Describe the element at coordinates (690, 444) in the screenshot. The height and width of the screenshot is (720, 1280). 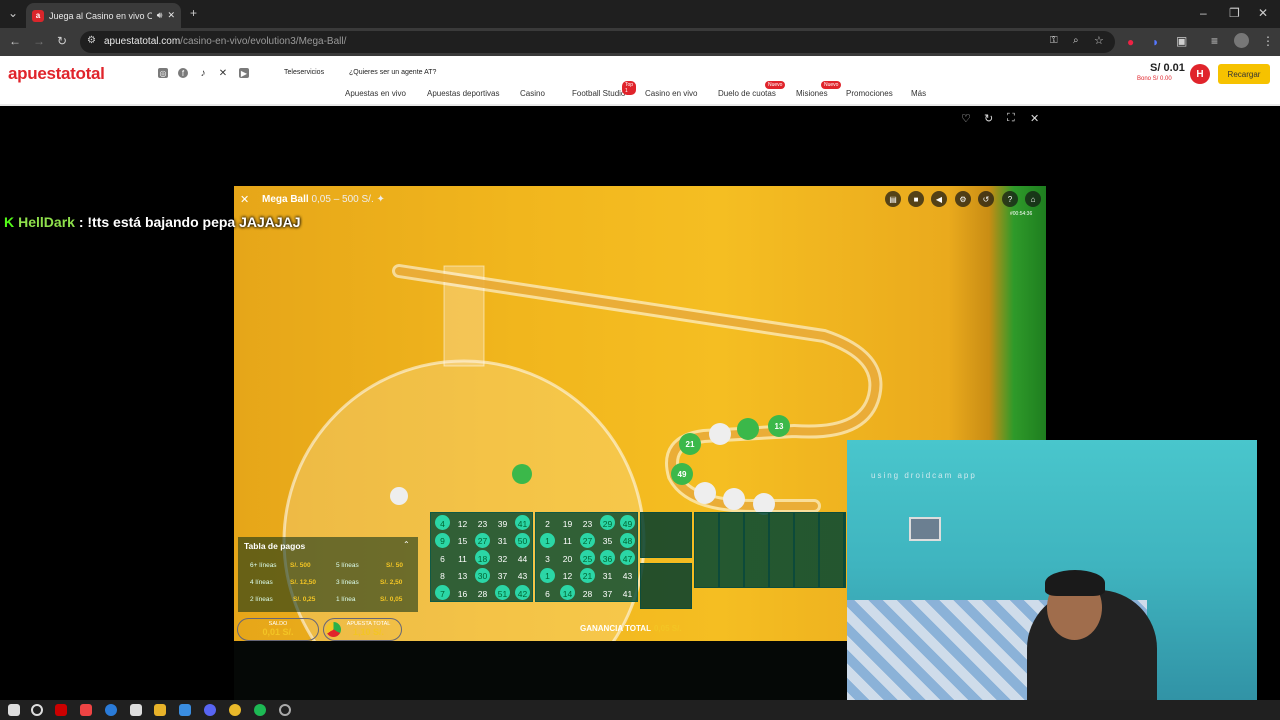
I see `ball-21: 21` at that location.